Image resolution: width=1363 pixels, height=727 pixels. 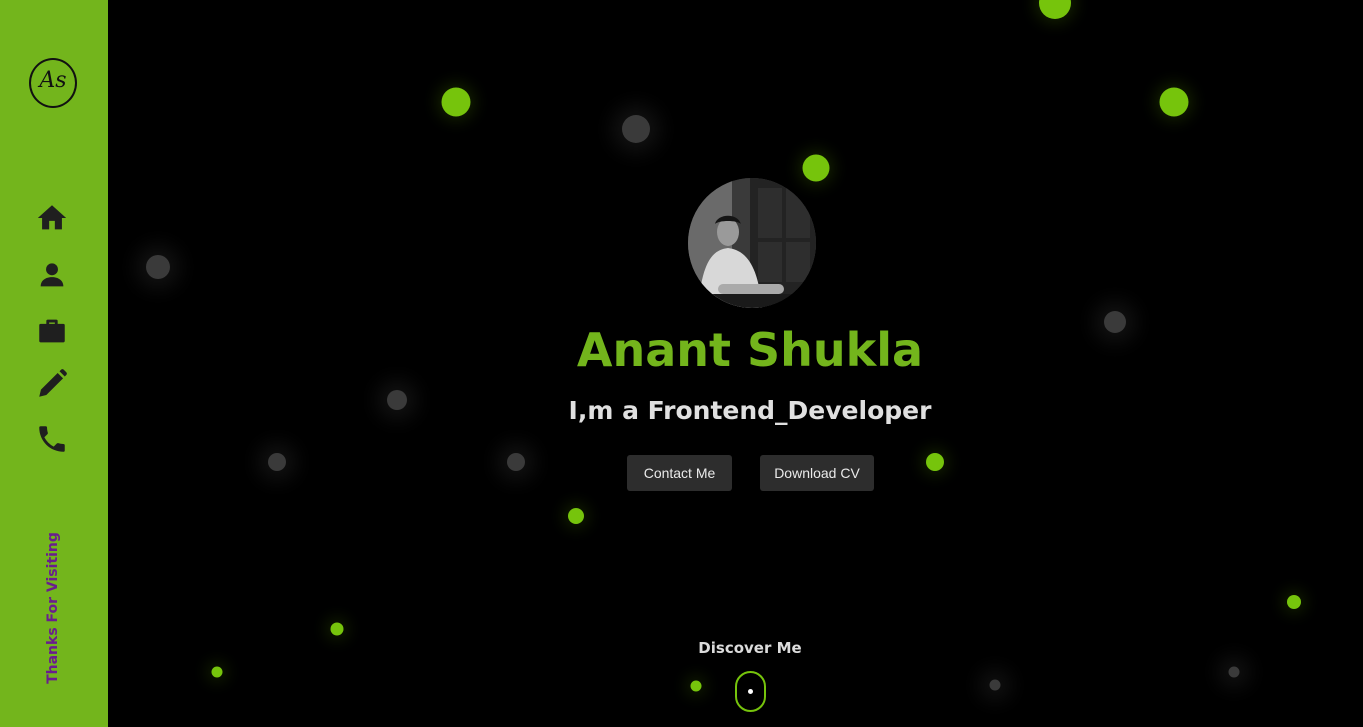 What do you see at coordinates (52, 218) in the screenshot?
I see `home-icon` at bounding box center [52, 218].